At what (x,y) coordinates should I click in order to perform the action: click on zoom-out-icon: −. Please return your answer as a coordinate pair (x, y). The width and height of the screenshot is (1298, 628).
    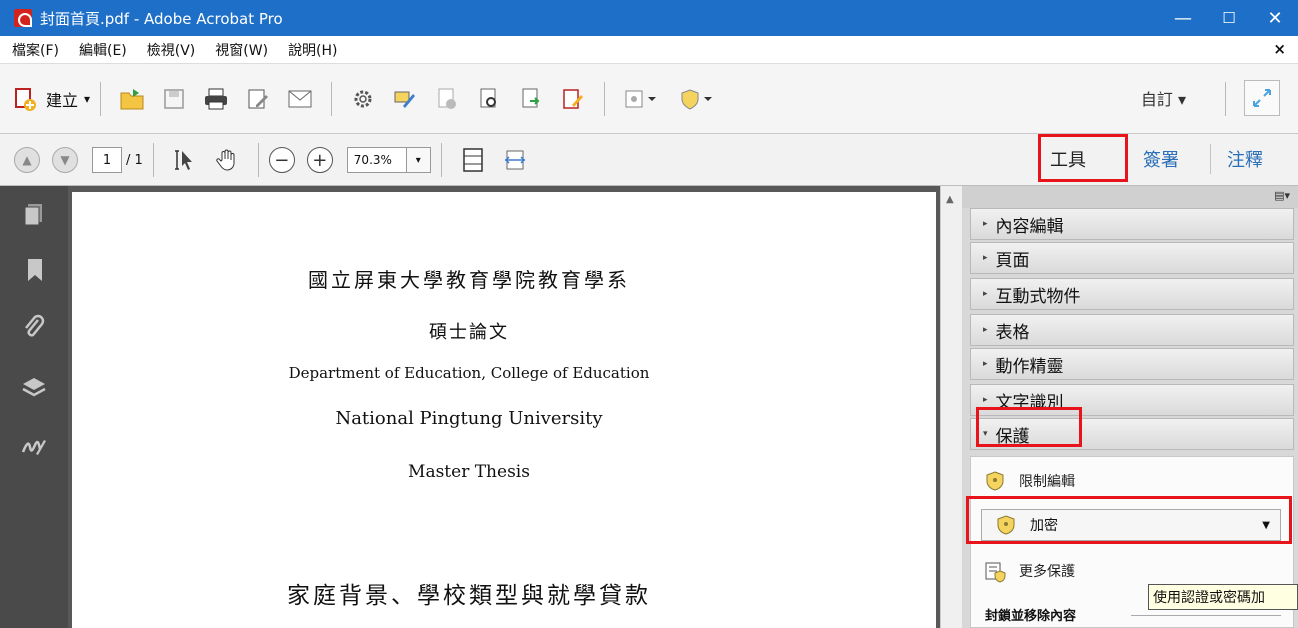
    Looking at the image, I should click on (281, 160).